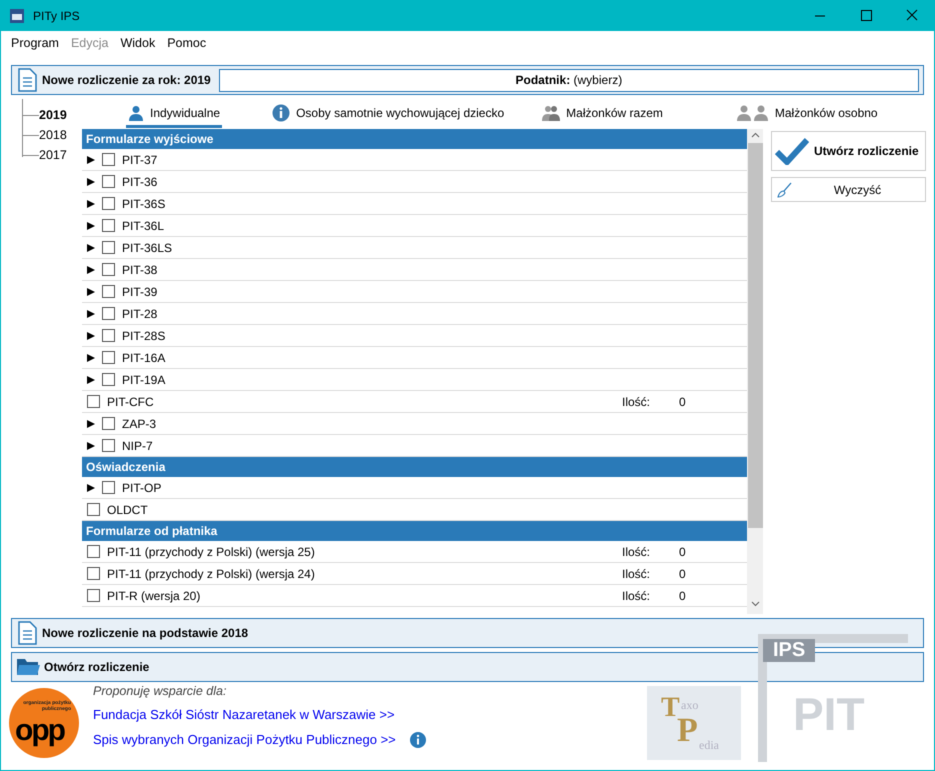 The height and width of the screenshot is (771, 935). What do you see at coordinates (140, 159) in the screenshot?
I see `form-label: PIT-37` at bounding box center [140, 159].